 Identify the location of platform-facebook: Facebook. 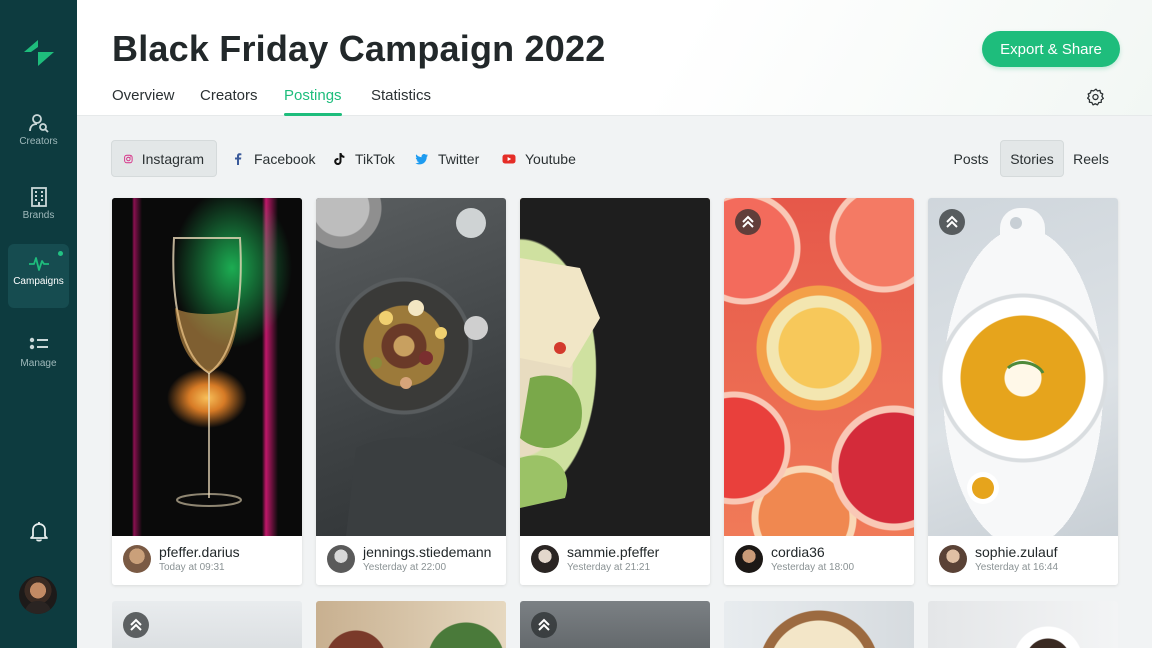
(273, 158).